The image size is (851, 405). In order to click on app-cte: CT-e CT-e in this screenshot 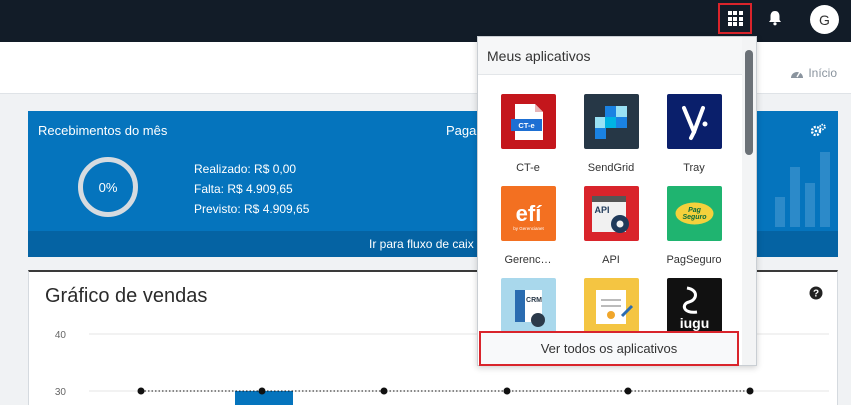, I will do `click(528, 134)`.